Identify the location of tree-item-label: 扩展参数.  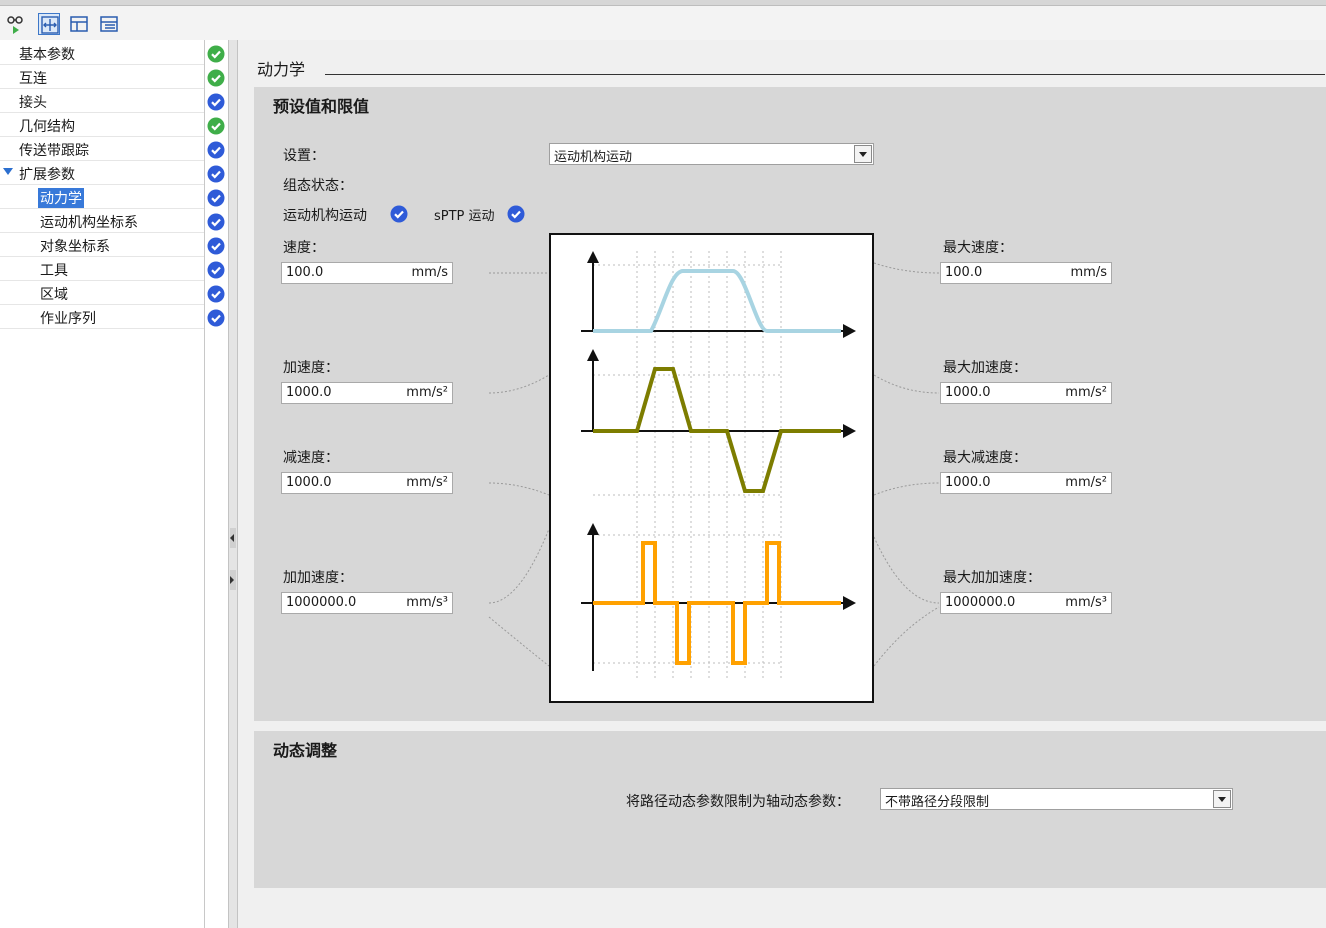
(47, 175).